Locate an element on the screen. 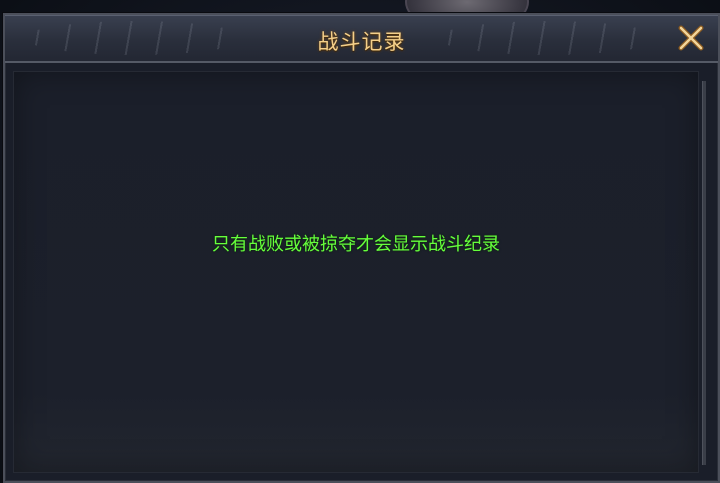  scrollbar is located at coordinates (704, 273).